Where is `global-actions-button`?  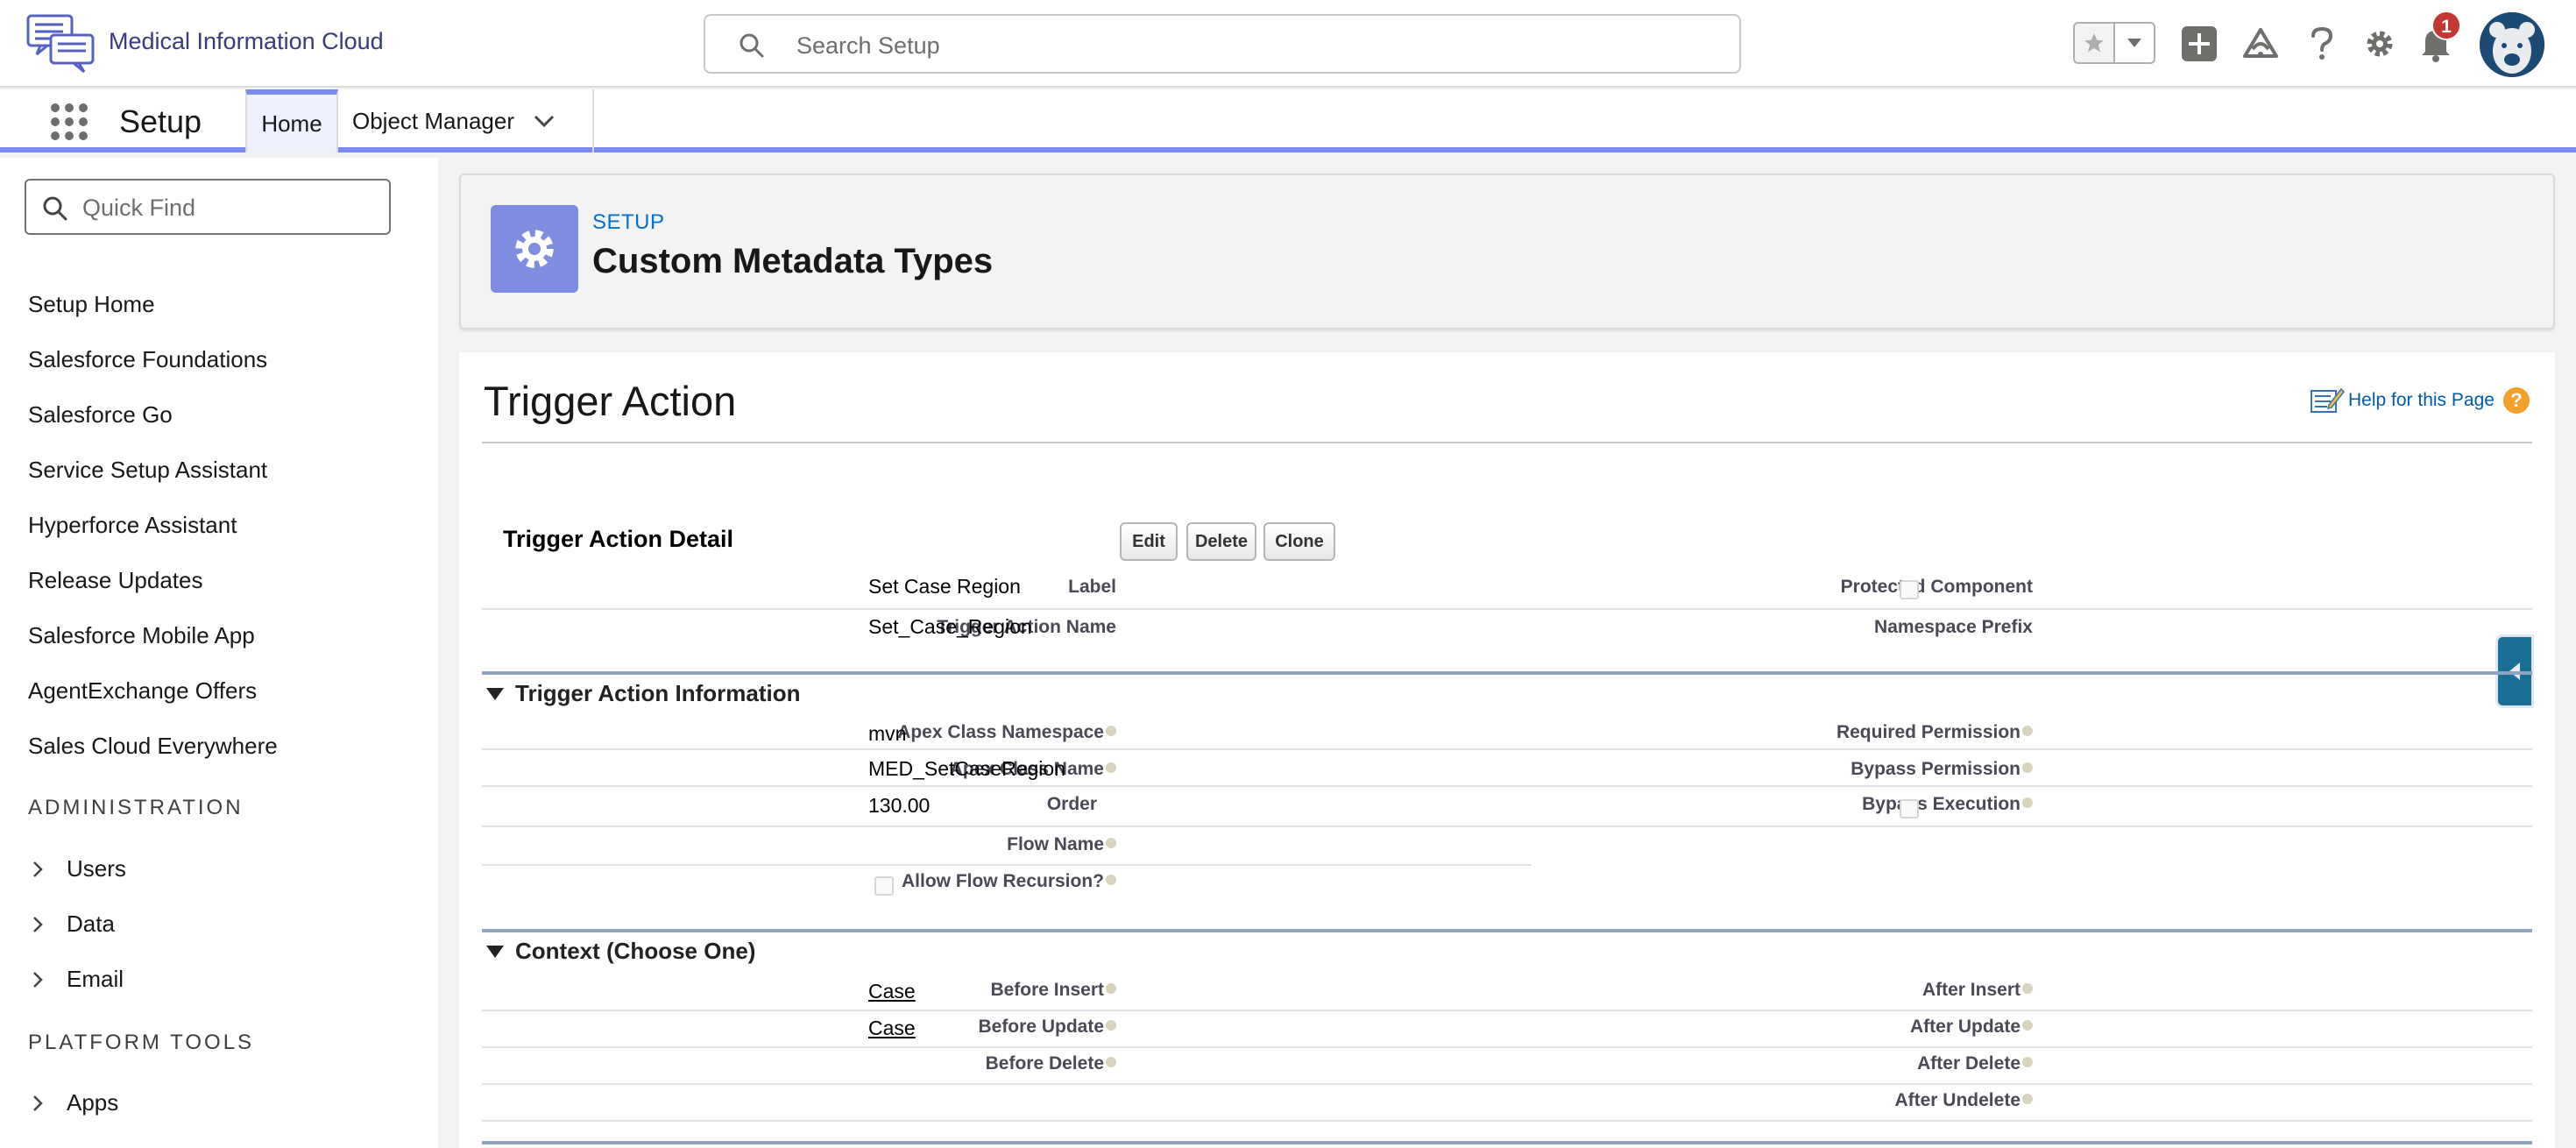 global-actions-button is located at coordinates (2199, 44).